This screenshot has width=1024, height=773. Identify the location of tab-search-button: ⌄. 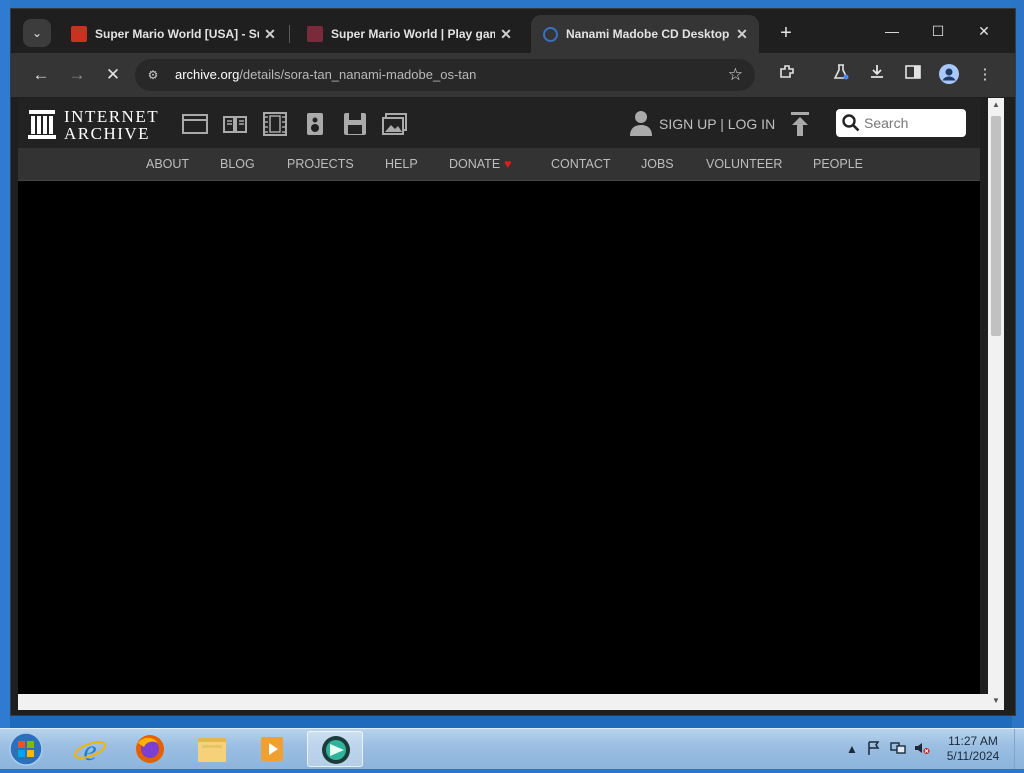
(37, 33).